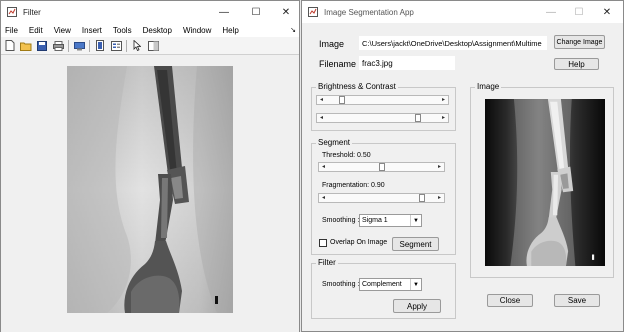  I want to click on menu-window: Window, so click(197, 30).